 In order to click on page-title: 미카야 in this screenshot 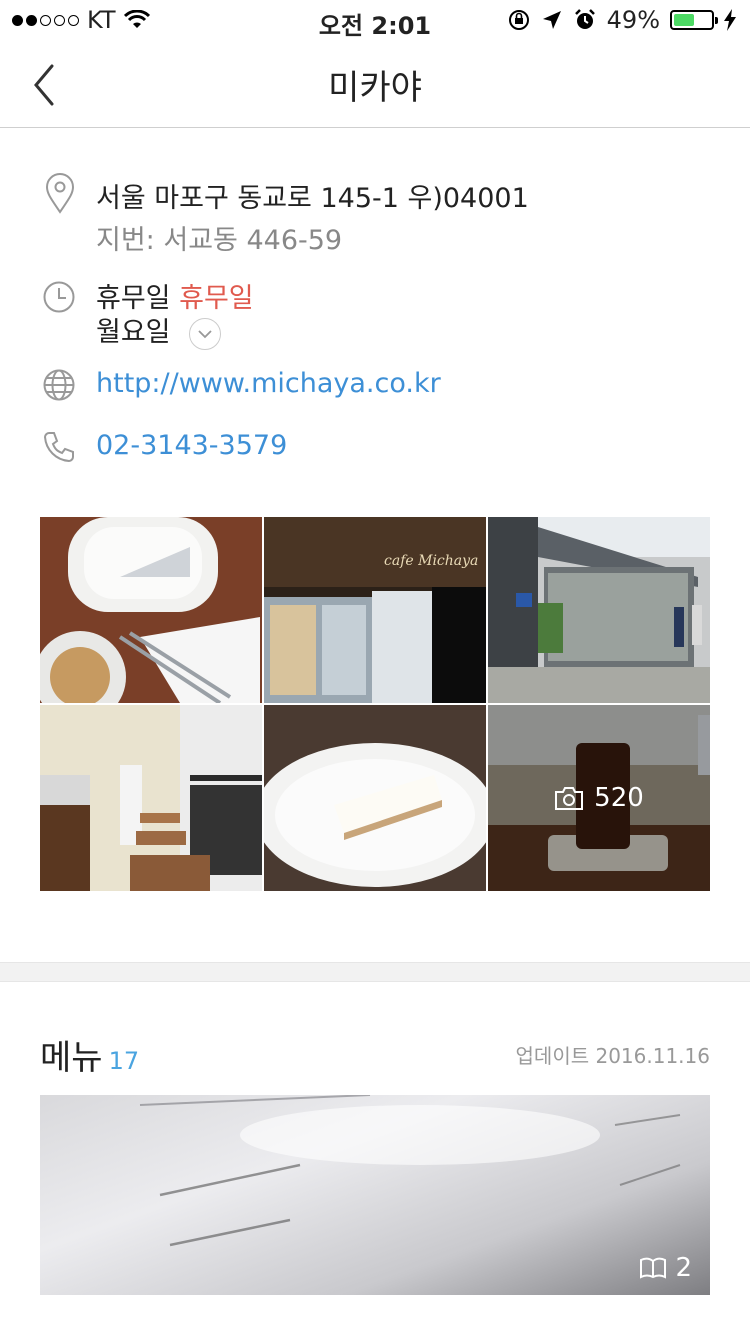, I will do `click(375, 88)`.